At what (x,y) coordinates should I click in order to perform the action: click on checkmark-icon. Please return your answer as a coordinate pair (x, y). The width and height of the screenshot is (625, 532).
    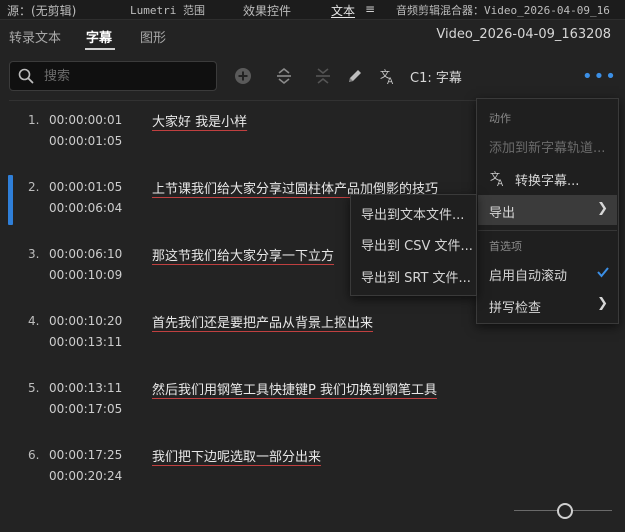
    Looking at the image, I should click on (603, 274).